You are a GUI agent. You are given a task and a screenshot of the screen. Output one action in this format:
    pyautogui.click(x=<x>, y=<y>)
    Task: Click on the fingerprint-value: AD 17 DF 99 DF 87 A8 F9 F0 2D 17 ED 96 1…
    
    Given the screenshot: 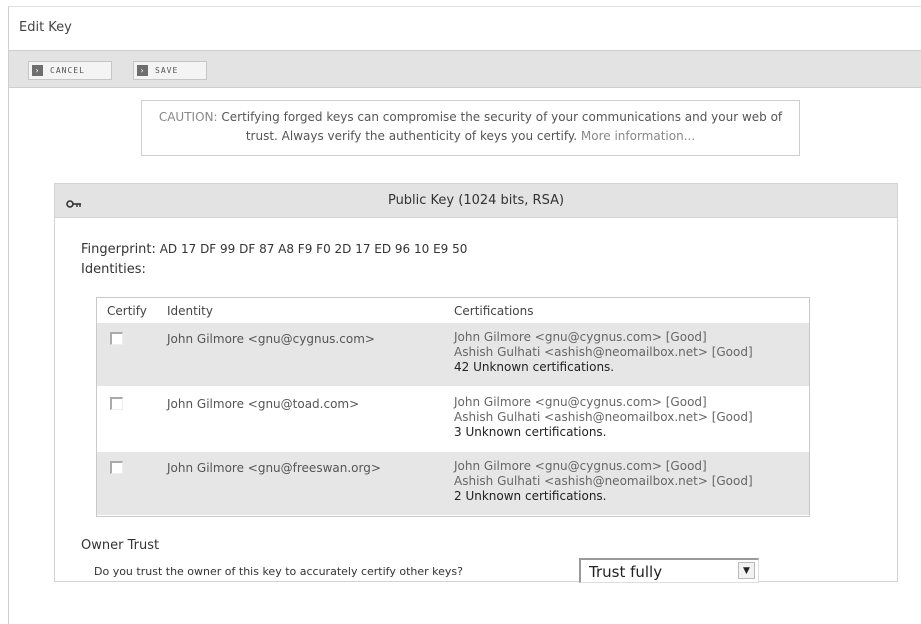 What is the action you would take?
    pyautogui.click(x=311, y=249)
    